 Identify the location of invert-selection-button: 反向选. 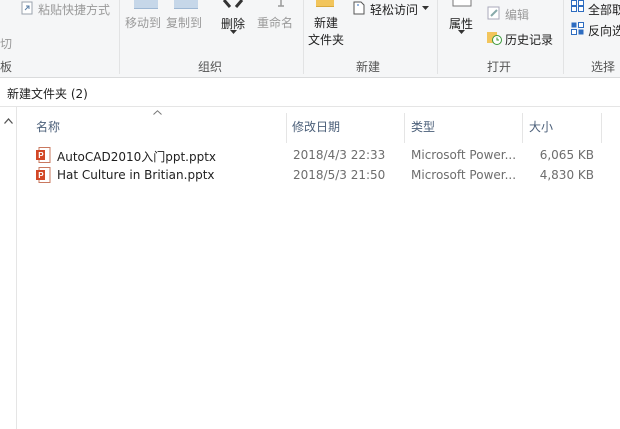
(604, 30).